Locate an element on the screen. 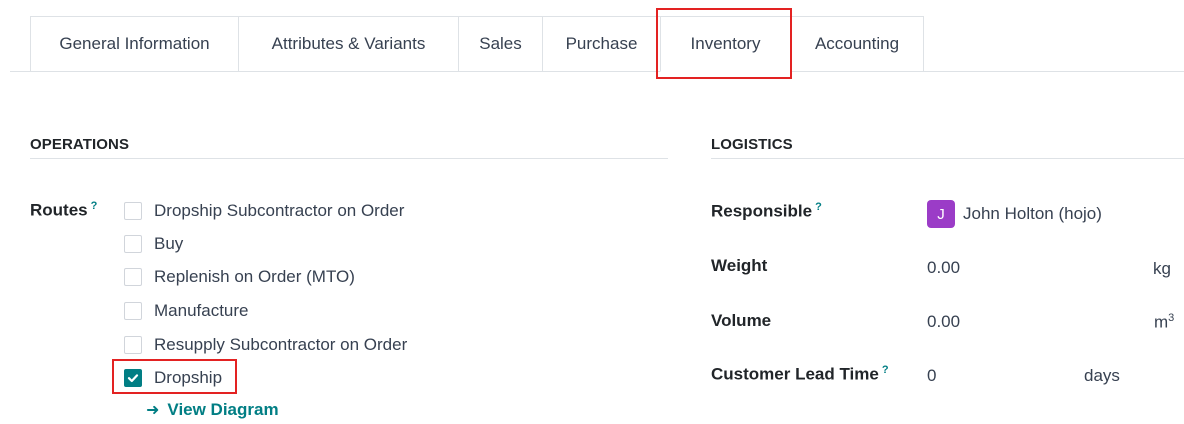 This screenshot has width=1184, height=424. volume-label: Volume is located at coordinates (741, 320).